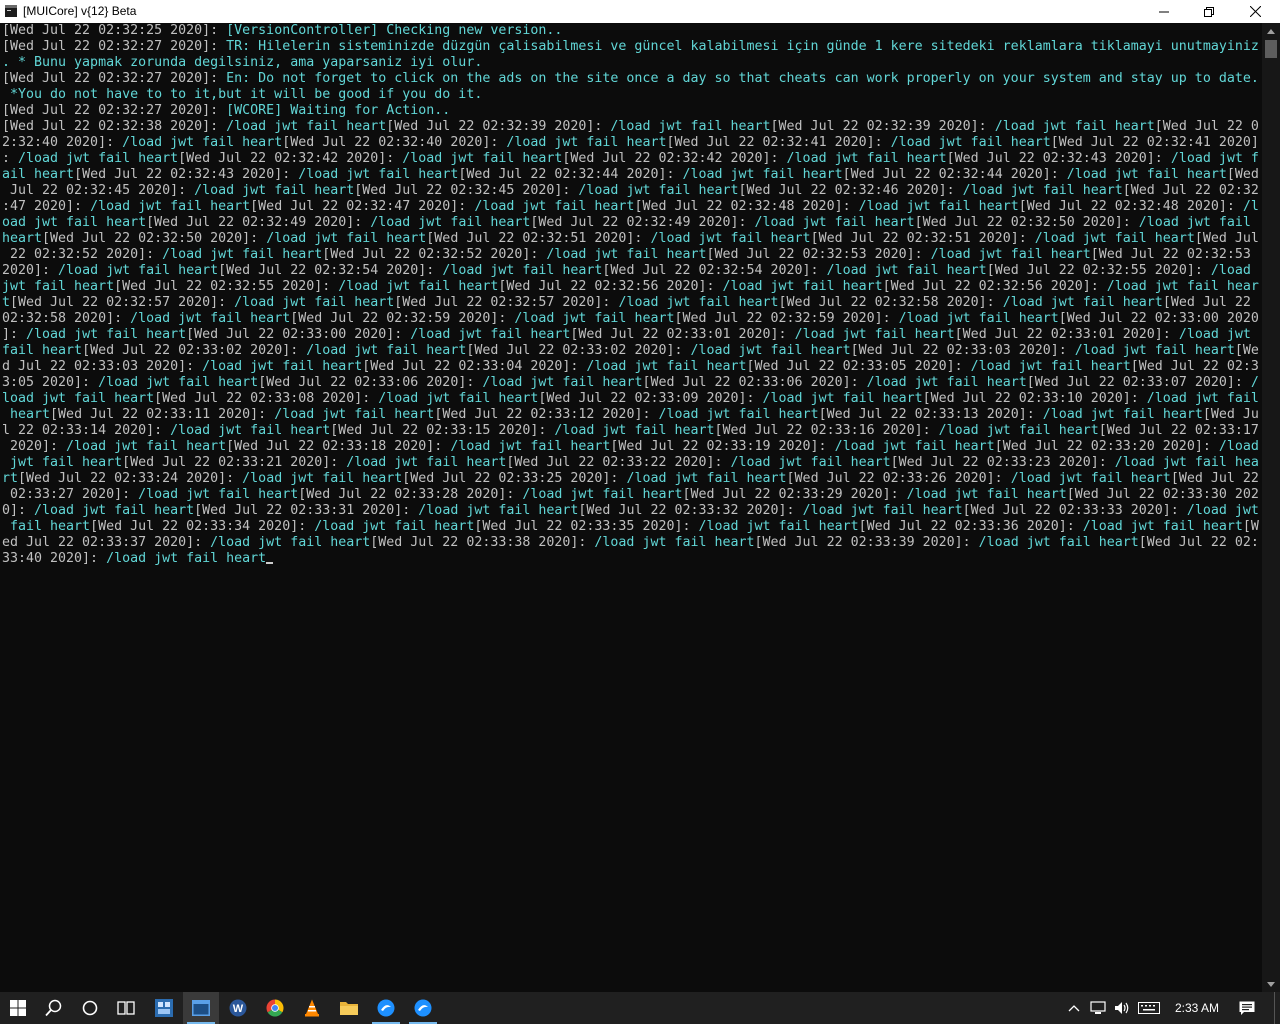  Describe the element at coordinates (714, 270) in the screenshot. I see `log-timestamp: [Wed Jul 22 02:32:54 2020]:` at that location.